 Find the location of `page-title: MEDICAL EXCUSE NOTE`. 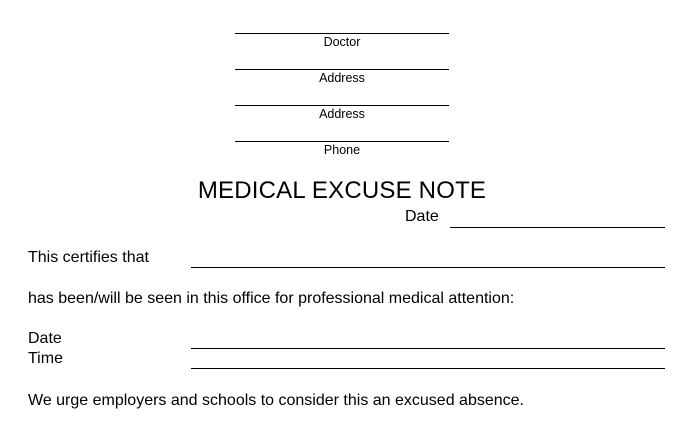

page-title: MEDICAL EXCUSE NOTE is located at coordinates (342, 190).